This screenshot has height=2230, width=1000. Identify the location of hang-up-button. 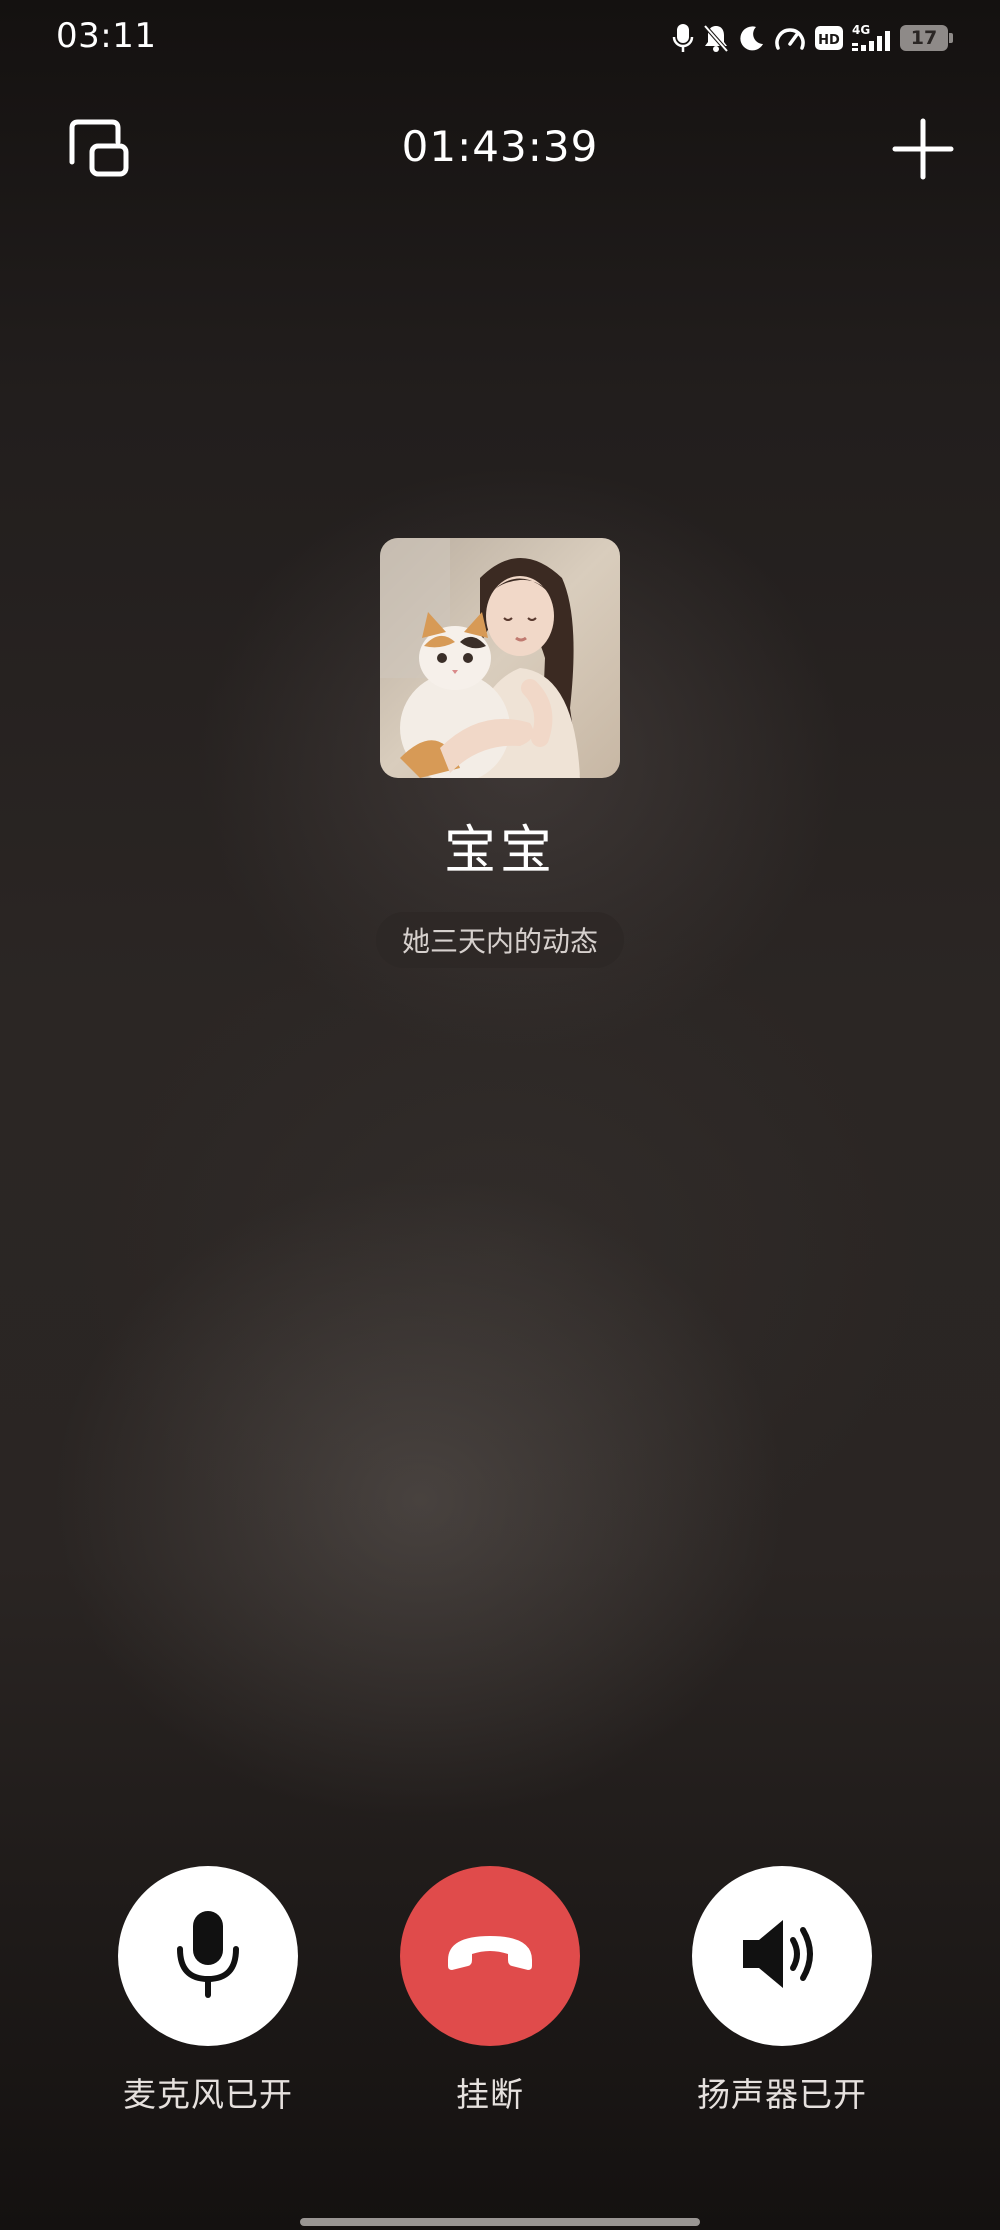
(490, 1956).